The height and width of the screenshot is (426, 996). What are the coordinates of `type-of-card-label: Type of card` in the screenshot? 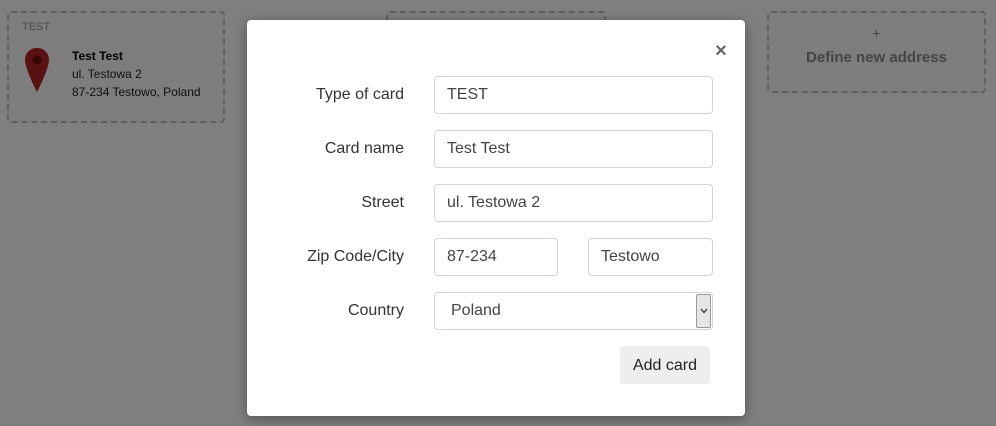 It's located at (359, 94).